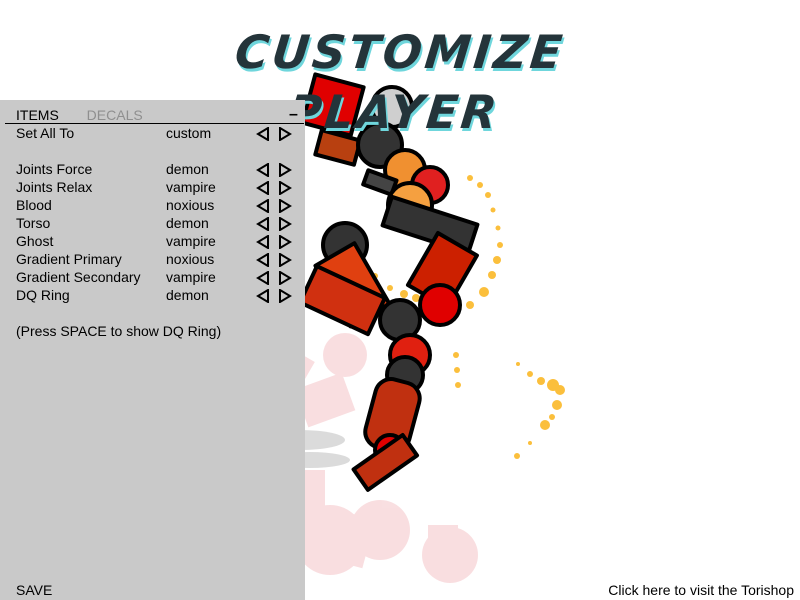 Image resolution: width=800 pixels, height=600 pixels. Describe the element at coordinates (158, 278) in the screenshot. I see `item-row: Gradient Secondary vampire` at that location.